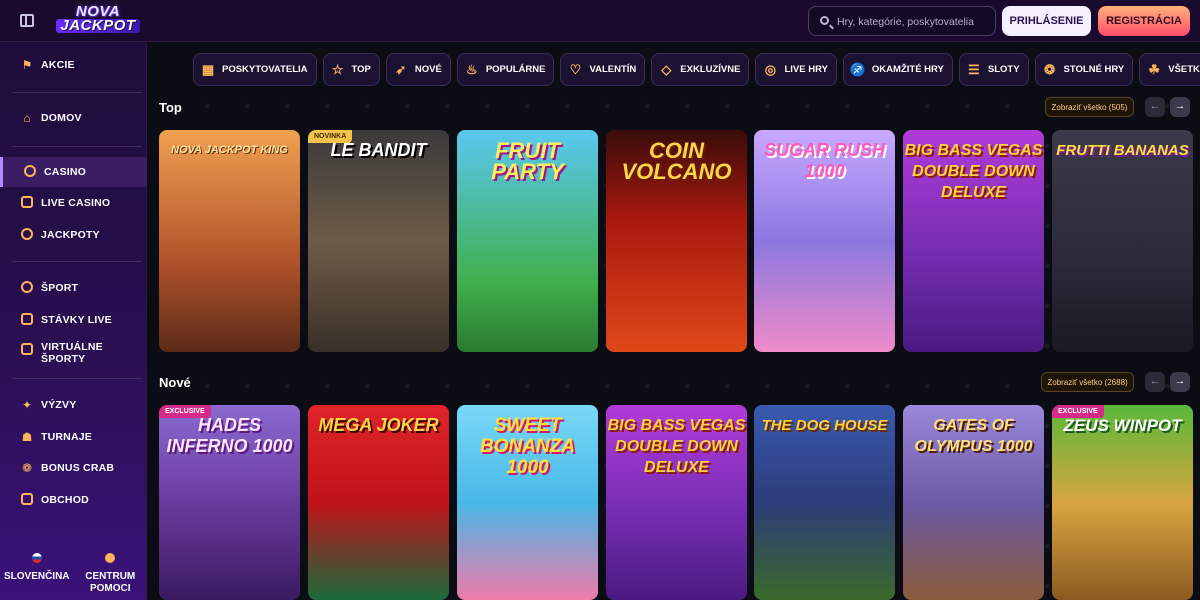 This screenshot has width=1200, height=600. I want to click on category-stolne-hry: ❂ STOLNÉ HRY, so click(1084, 69).